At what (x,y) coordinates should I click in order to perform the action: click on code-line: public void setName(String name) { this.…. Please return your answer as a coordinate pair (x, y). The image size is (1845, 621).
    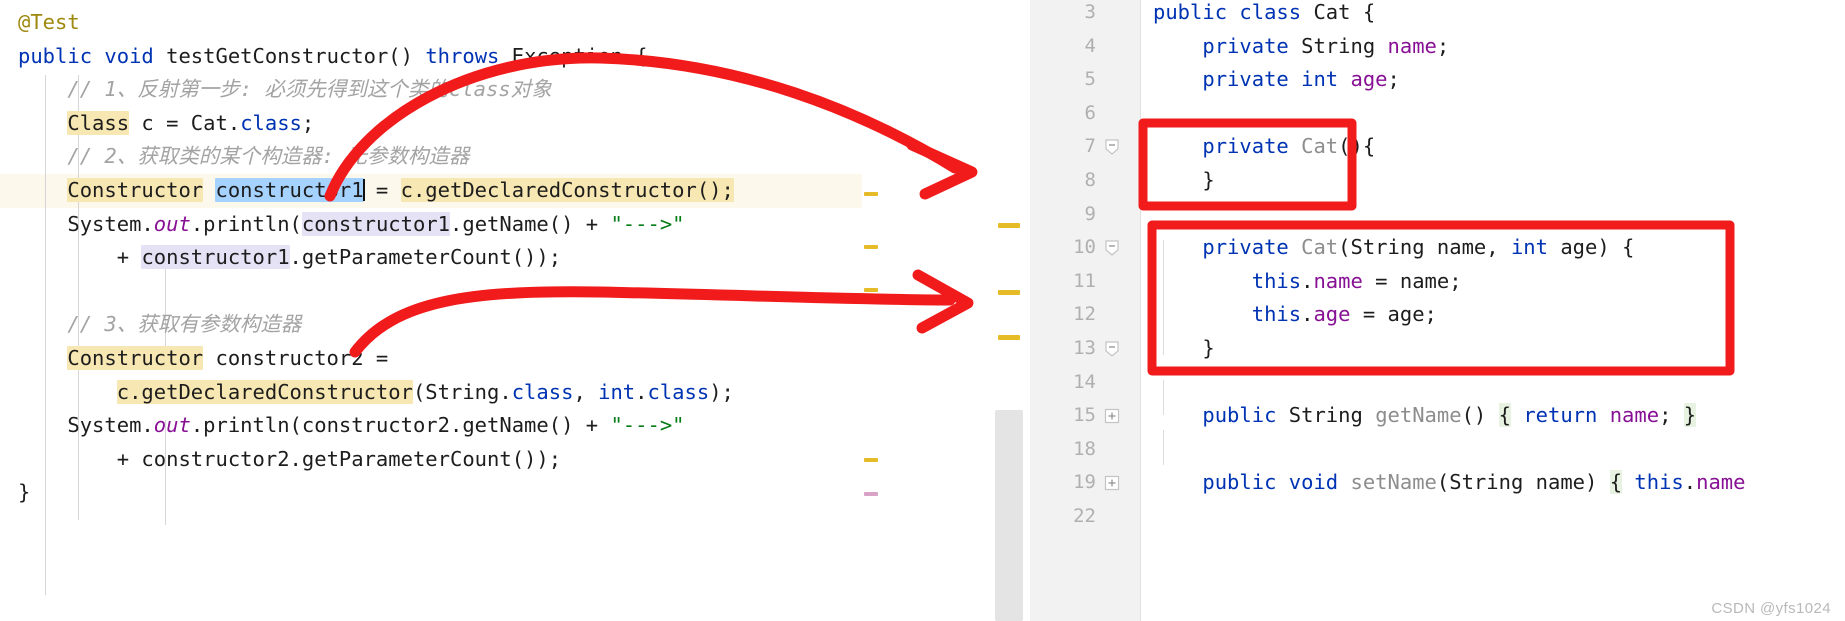
    Looking at the image, I should click on (1443, 483).